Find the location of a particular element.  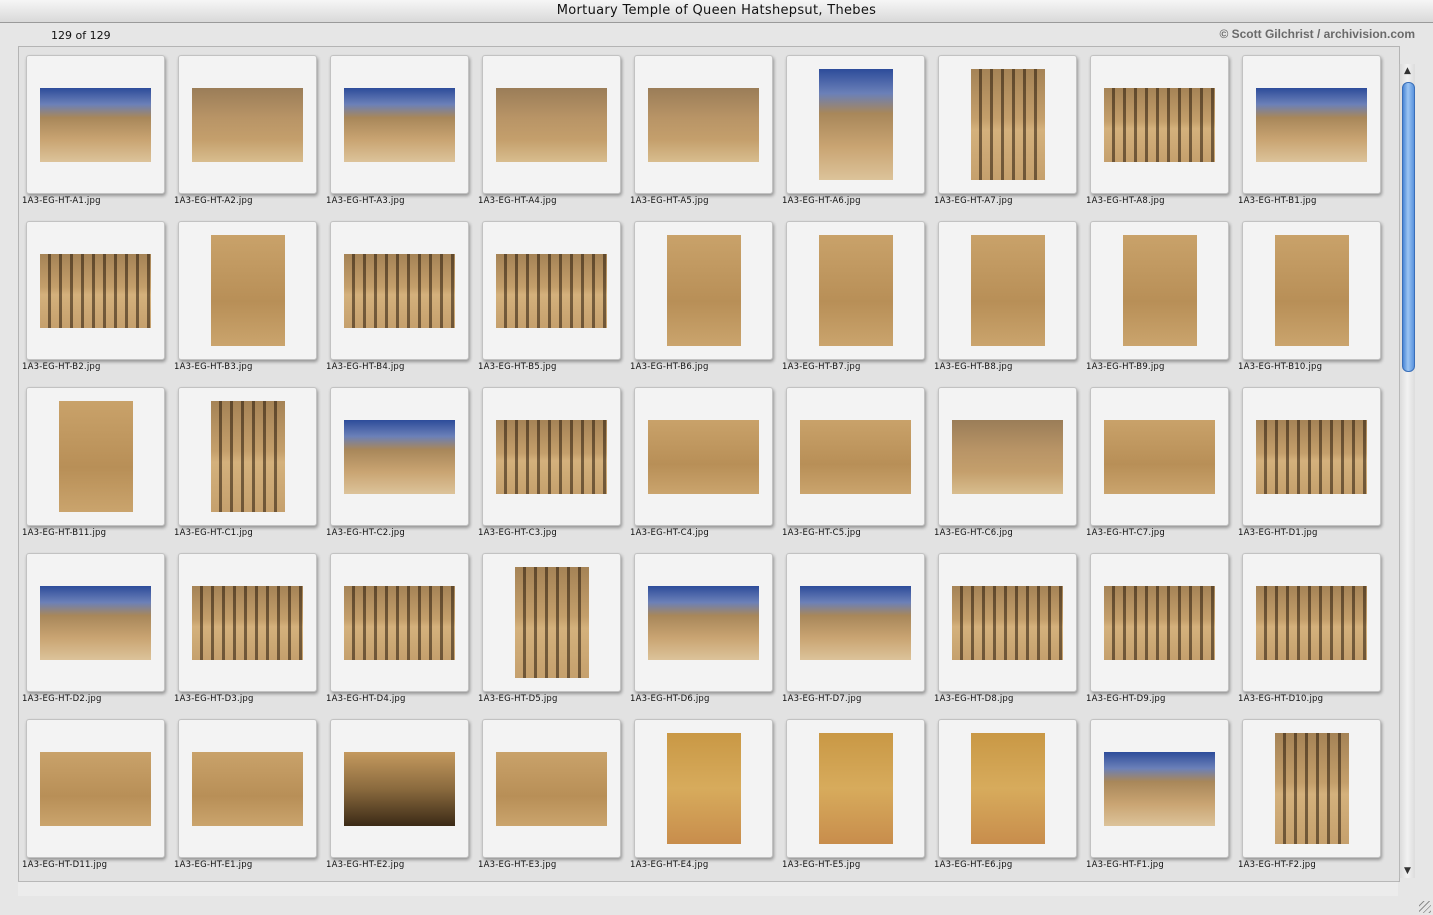

vertical-scrollbar: ▲ ▼ is located at coordinates (1407, 471).